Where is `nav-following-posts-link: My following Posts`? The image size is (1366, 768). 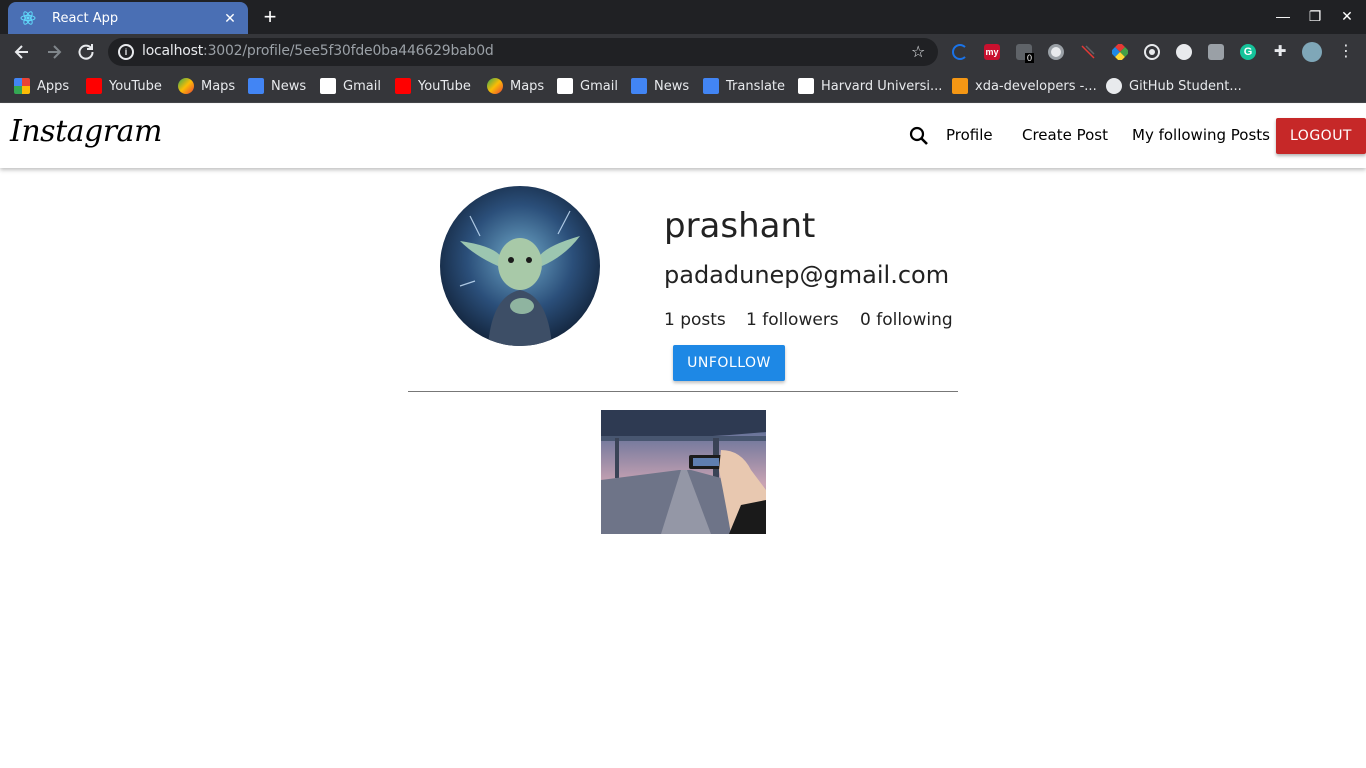 nav-following-posts-link: My following Posts is located at coordinates (1201, 135).